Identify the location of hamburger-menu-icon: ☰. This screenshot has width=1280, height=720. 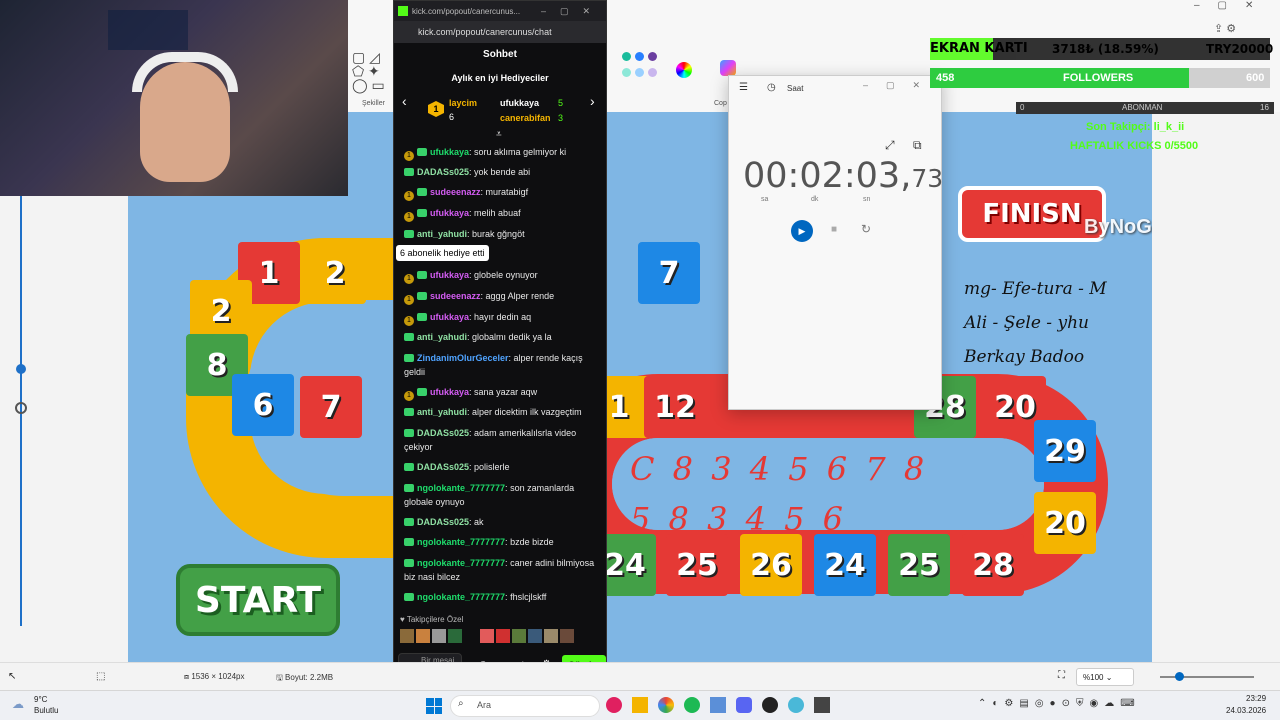
(743, 87).